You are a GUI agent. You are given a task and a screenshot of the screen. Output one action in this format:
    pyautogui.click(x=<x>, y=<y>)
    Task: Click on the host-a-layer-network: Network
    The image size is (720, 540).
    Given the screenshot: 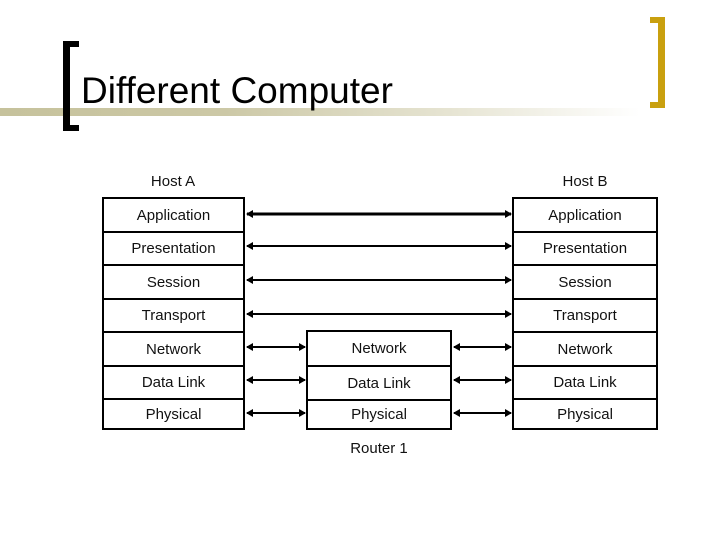 What is the action you would take?
    pyautogui.click(x=173, y=348)
    